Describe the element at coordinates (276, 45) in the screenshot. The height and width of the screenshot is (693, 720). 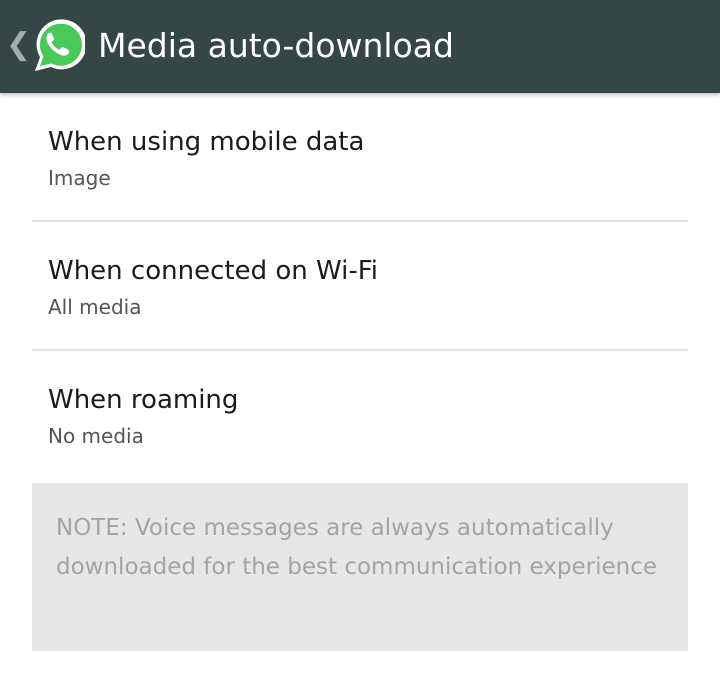
I see `screen-title: Media auto-download` at that location.